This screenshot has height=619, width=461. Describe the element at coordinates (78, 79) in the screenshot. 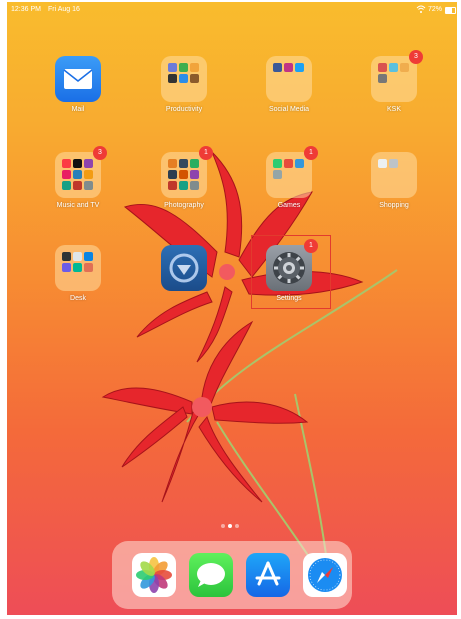

I see `mail-icon` at that location.